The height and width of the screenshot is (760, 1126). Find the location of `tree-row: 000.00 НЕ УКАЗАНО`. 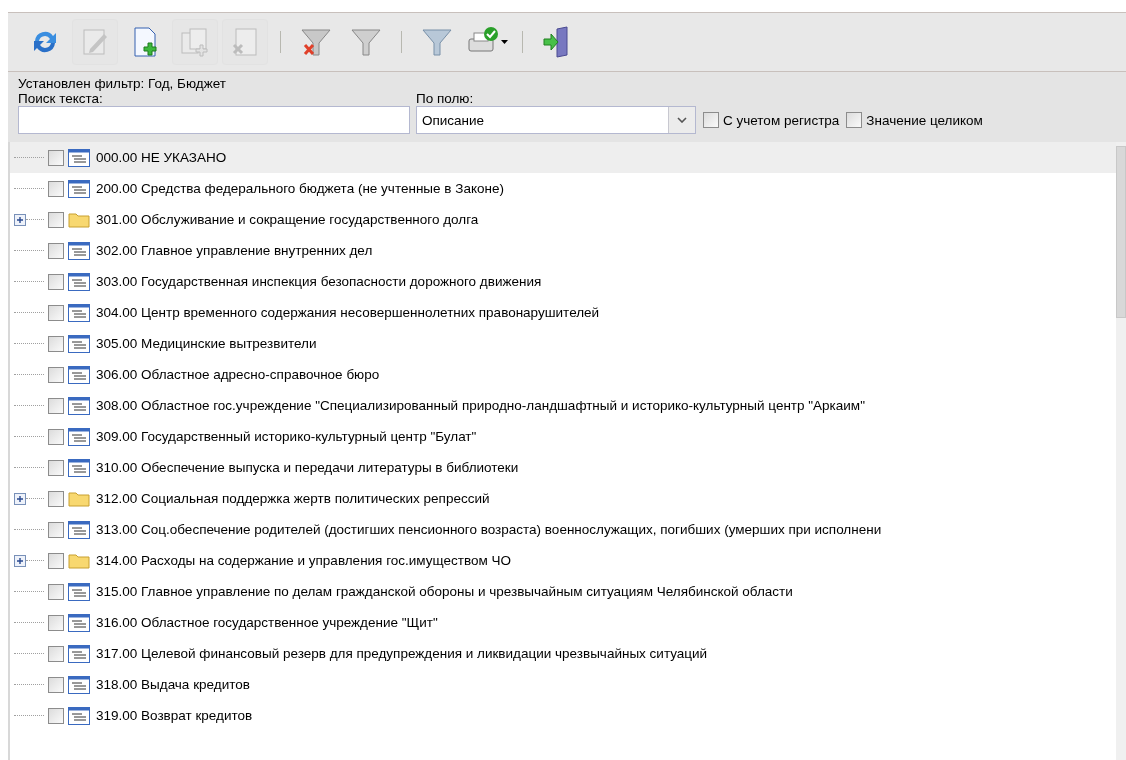

tree-row: 000.00 НЕ УКАЗАНО is located at coordinates (563, 157).